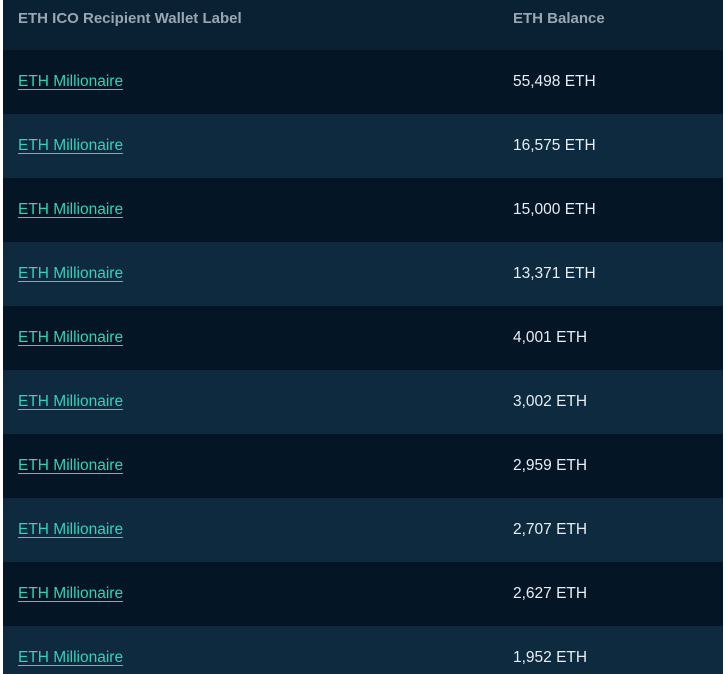  What do you see at coordinates (550, 529) in the screenshot?
I see `eth-balance-value: 2,707 ETH` at bounding box center [550, 529].